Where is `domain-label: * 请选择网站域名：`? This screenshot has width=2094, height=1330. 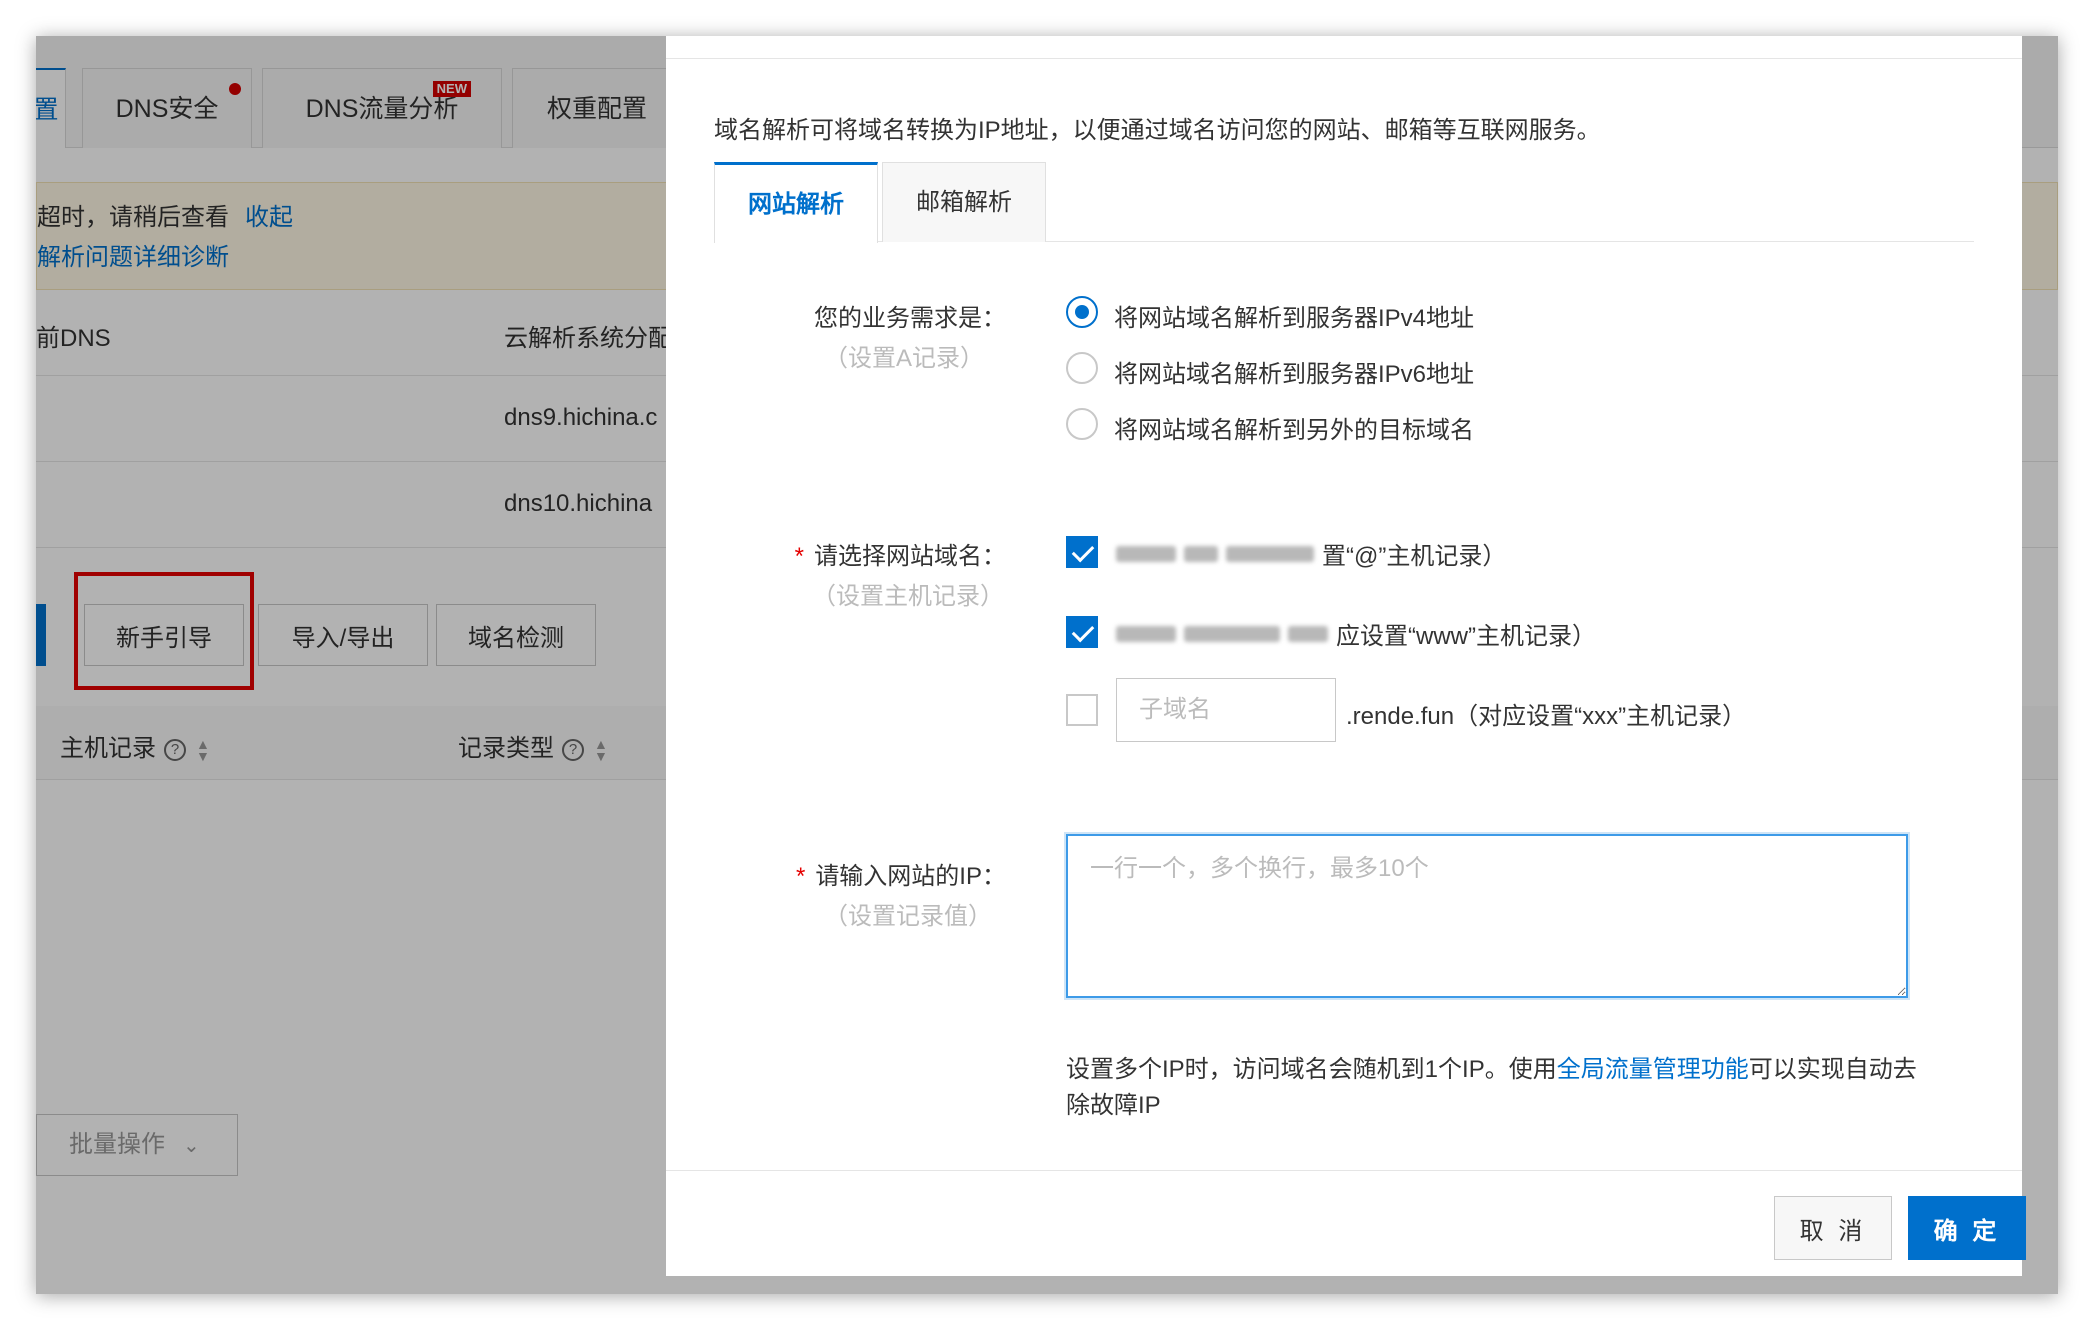 domain-label: * 请选择网站域名： is located at coordinates (900, 556).